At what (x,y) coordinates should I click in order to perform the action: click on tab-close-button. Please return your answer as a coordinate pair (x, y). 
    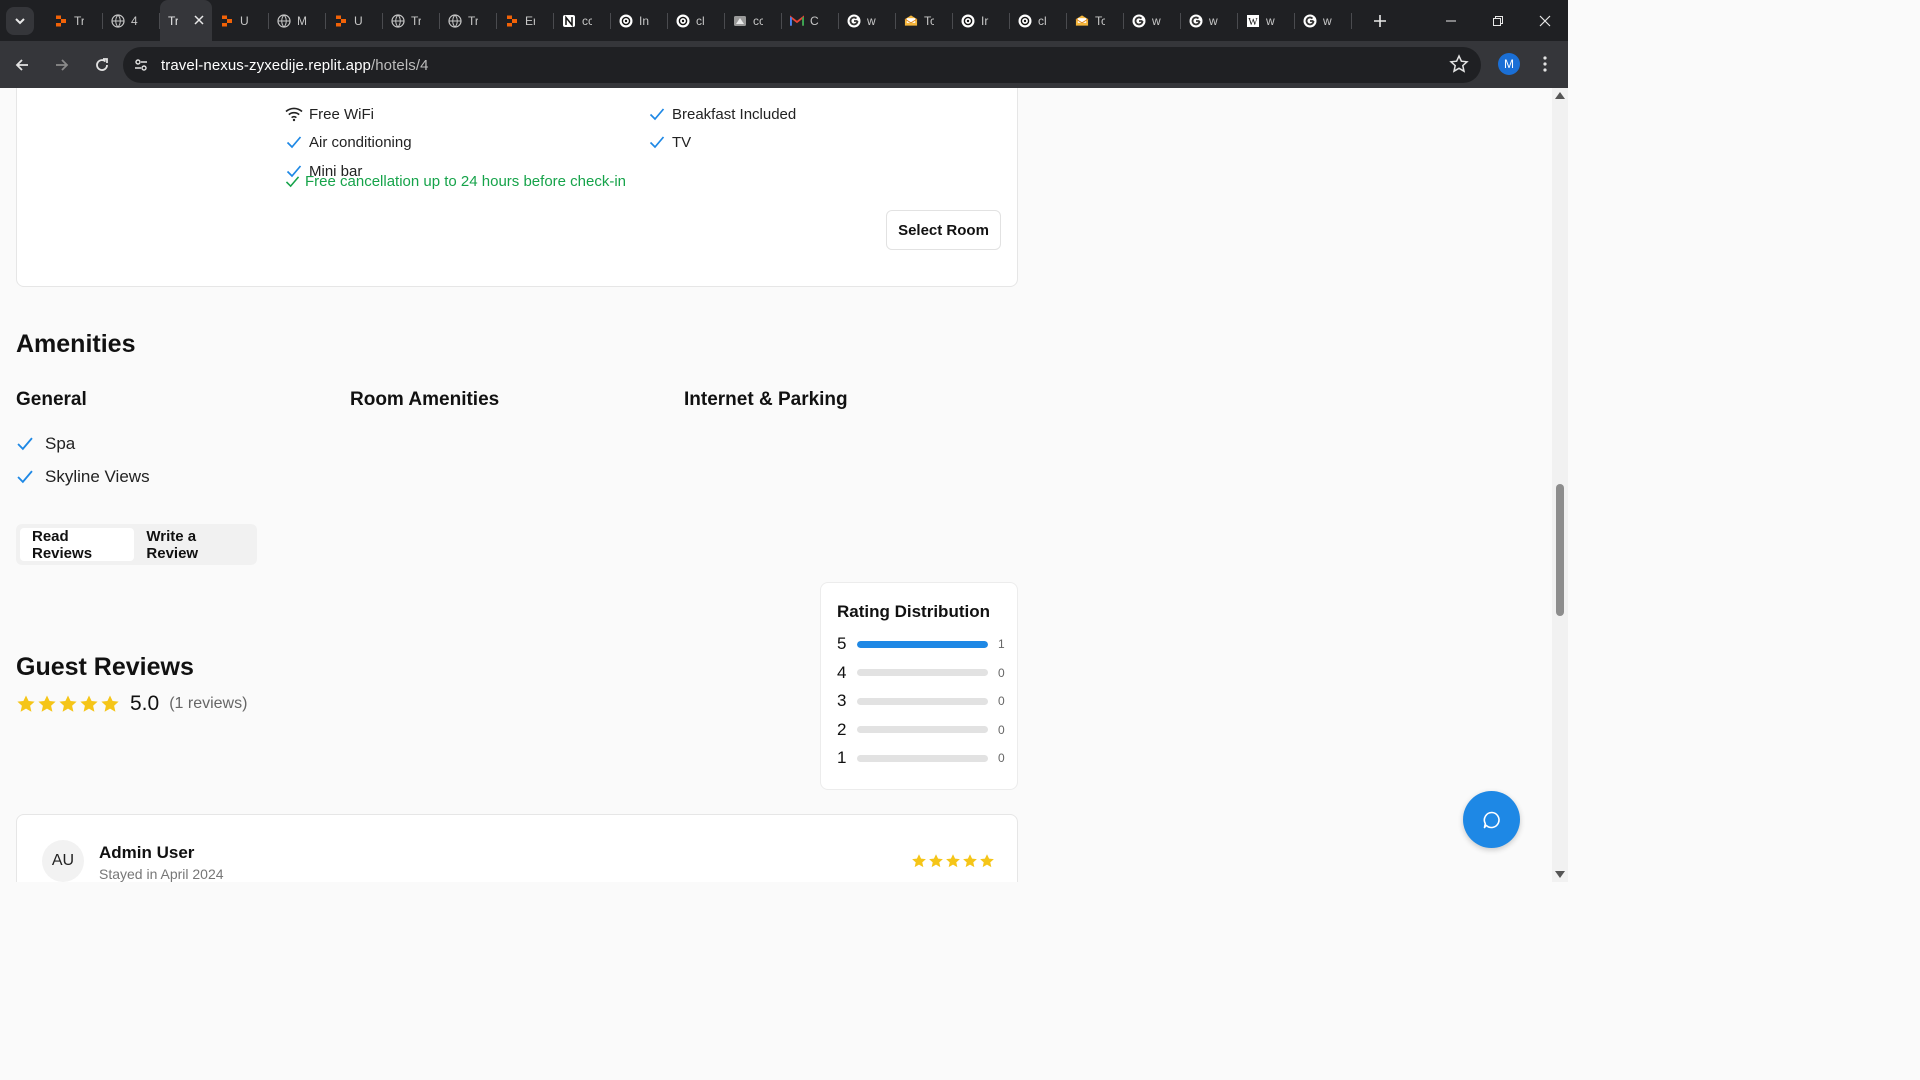
    Looking at the image, I should click on (199, 20).